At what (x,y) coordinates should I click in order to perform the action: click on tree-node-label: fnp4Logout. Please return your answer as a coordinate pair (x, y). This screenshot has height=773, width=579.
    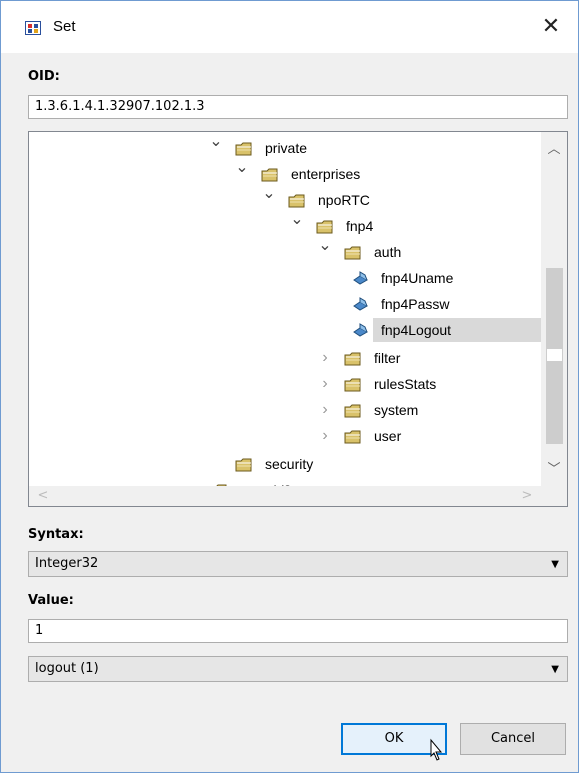
    Looking at the image, I should click on (416, 330).